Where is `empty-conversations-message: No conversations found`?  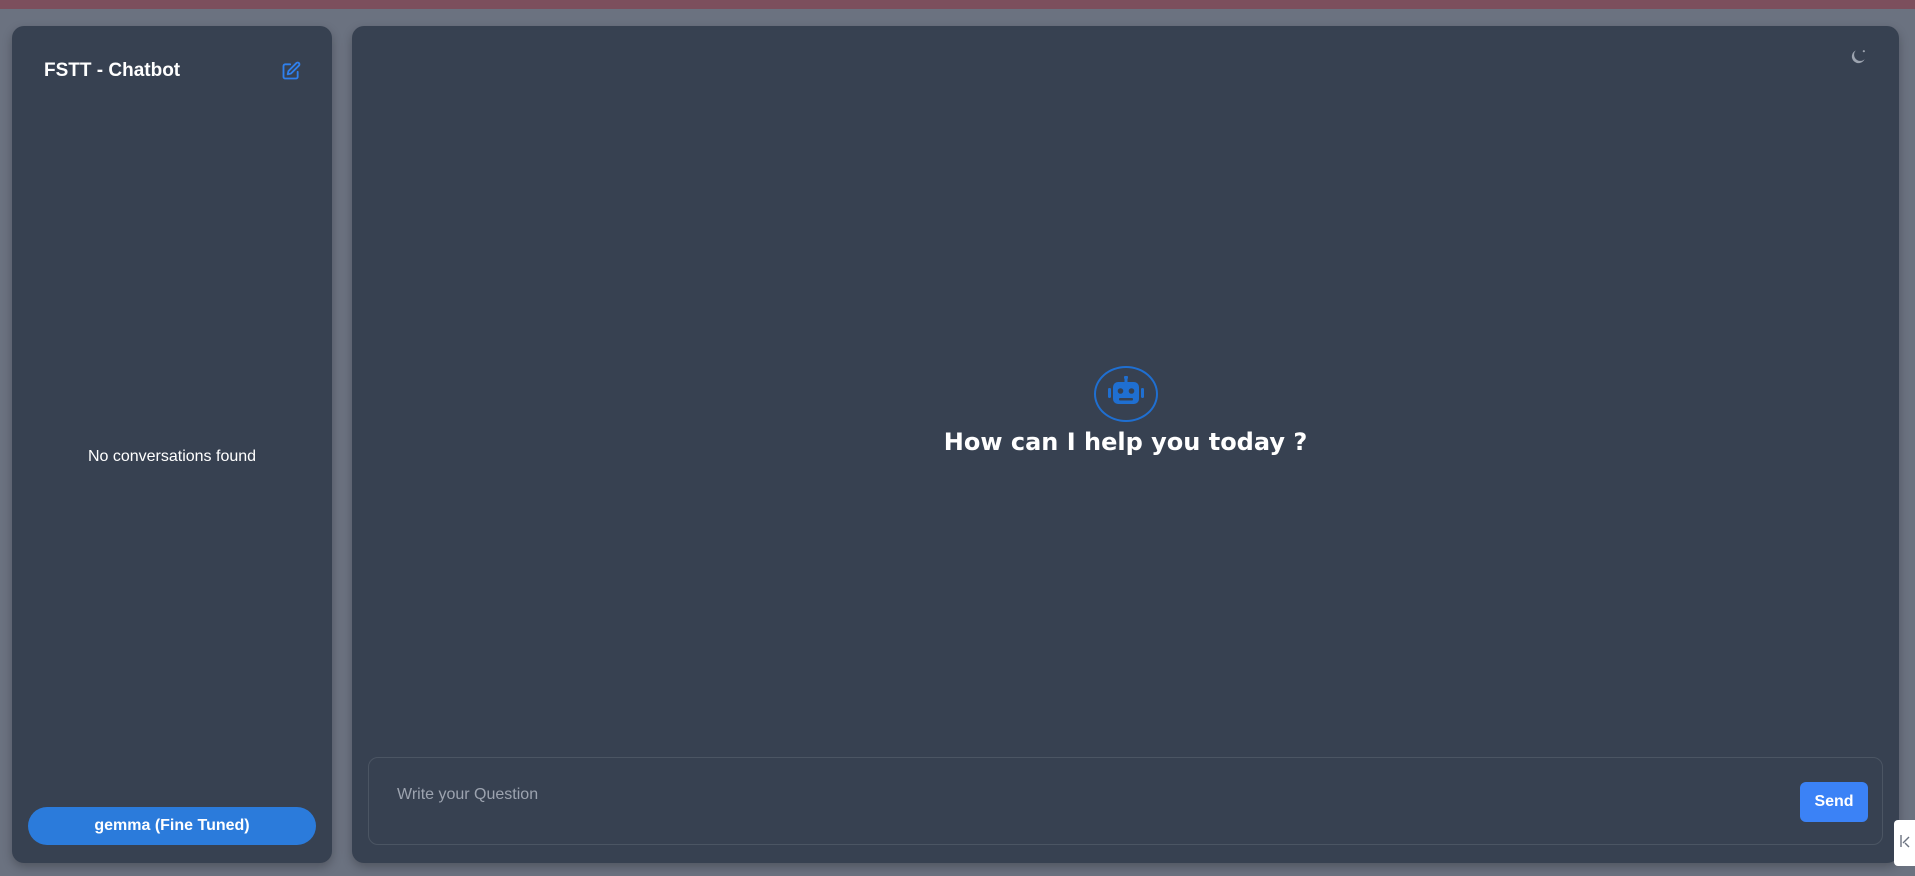 empty-conversations-message: No conversations found is located at coordinates (172, 456).